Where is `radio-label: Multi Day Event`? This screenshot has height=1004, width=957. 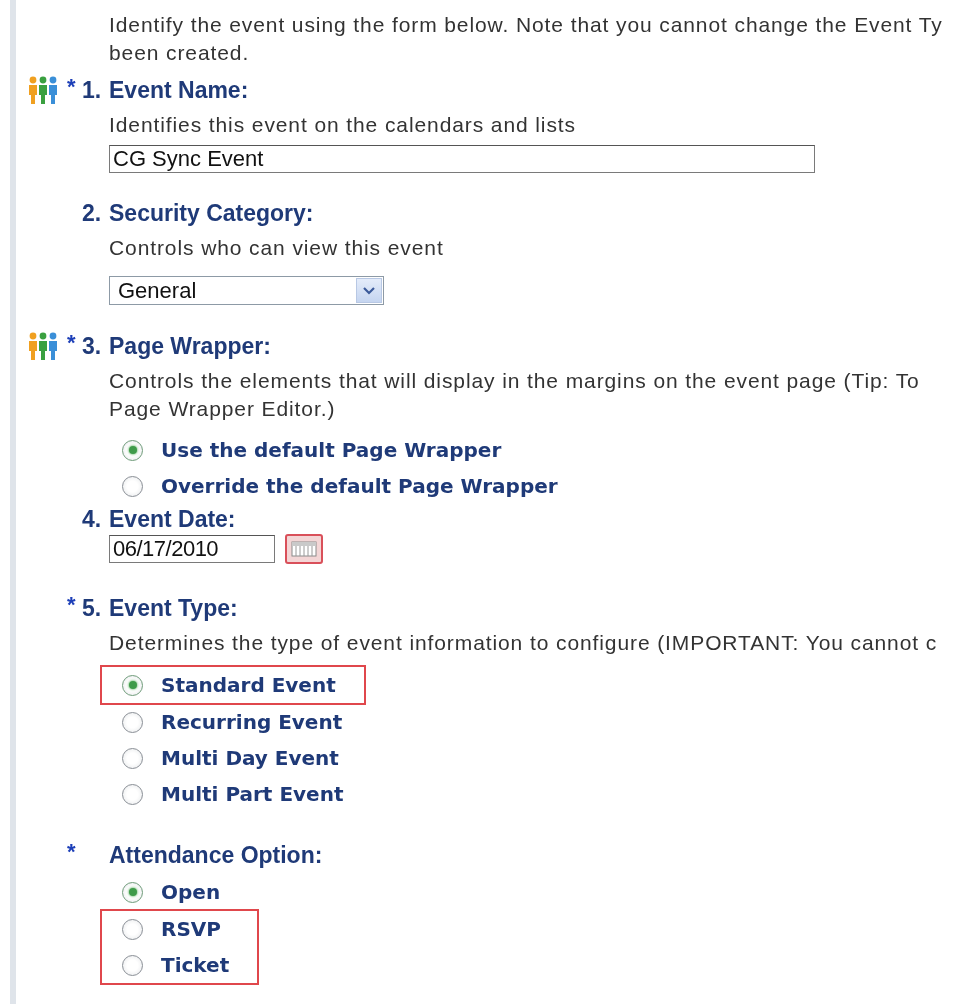 radio-label: Multi Day Event is located at coordinates (250, 758).